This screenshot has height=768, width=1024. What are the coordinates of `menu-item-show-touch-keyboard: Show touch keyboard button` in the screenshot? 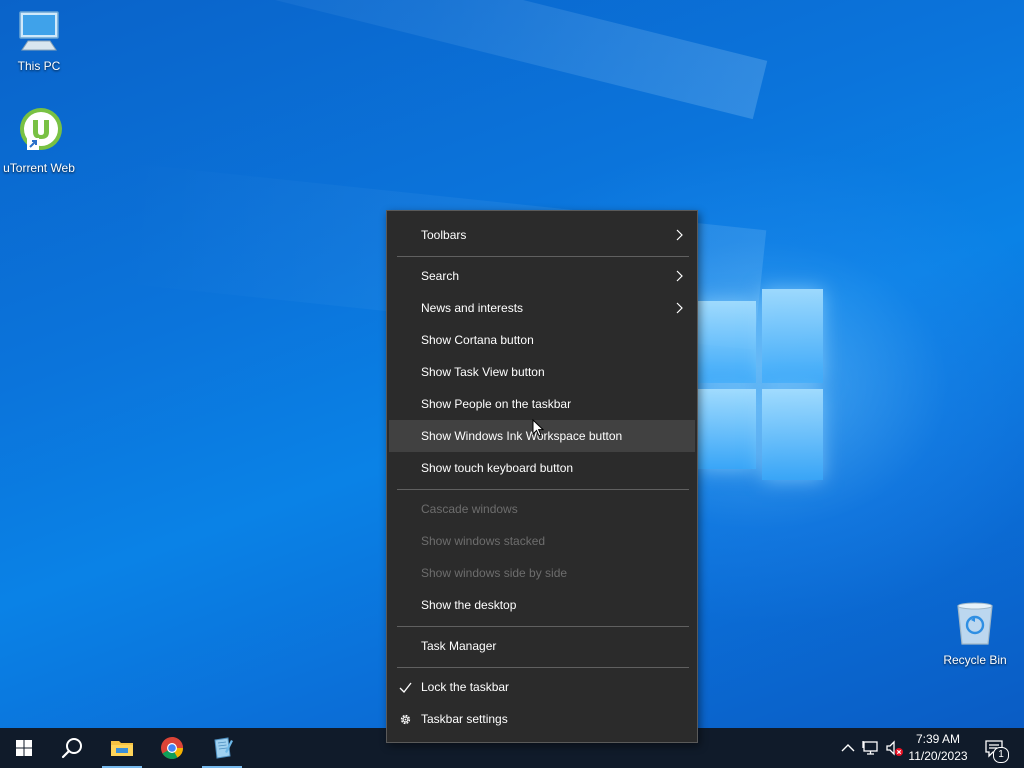 It's located at (542, 468).